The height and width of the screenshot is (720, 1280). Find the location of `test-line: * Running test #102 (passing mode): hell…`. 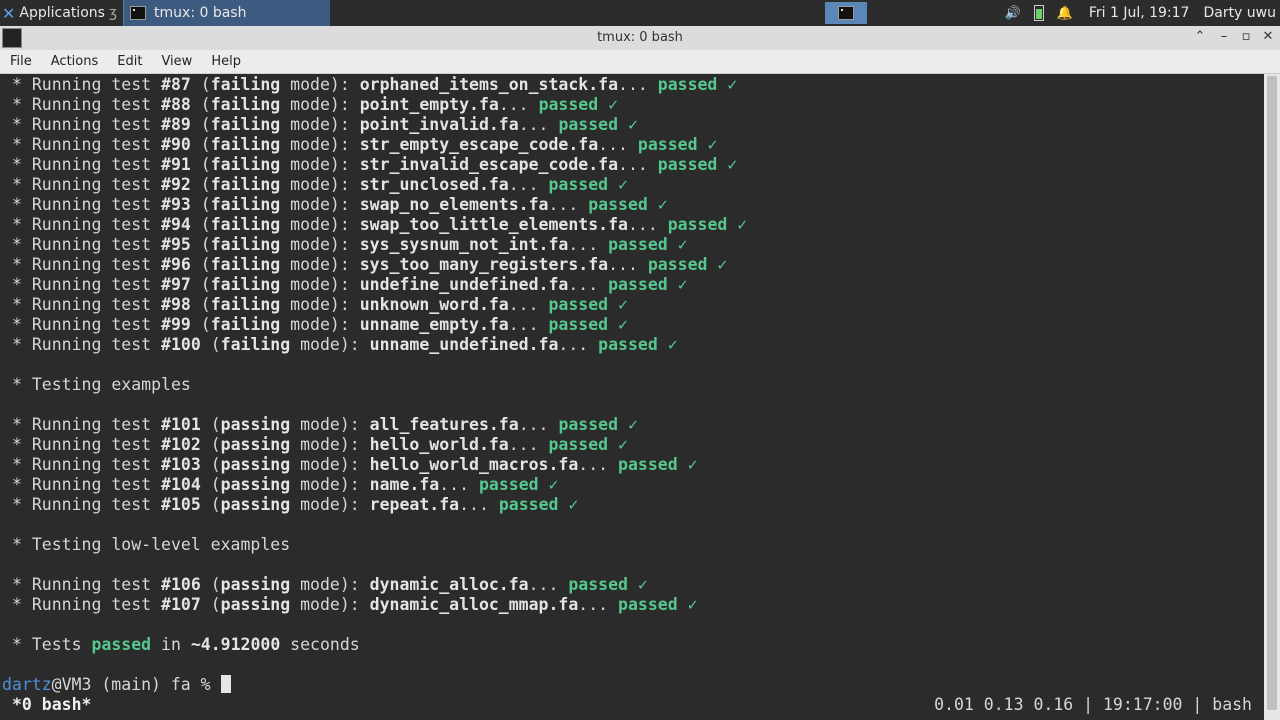

test-line: * Running test #102 (passing mode): hell… is located at coordinates (320, 444).